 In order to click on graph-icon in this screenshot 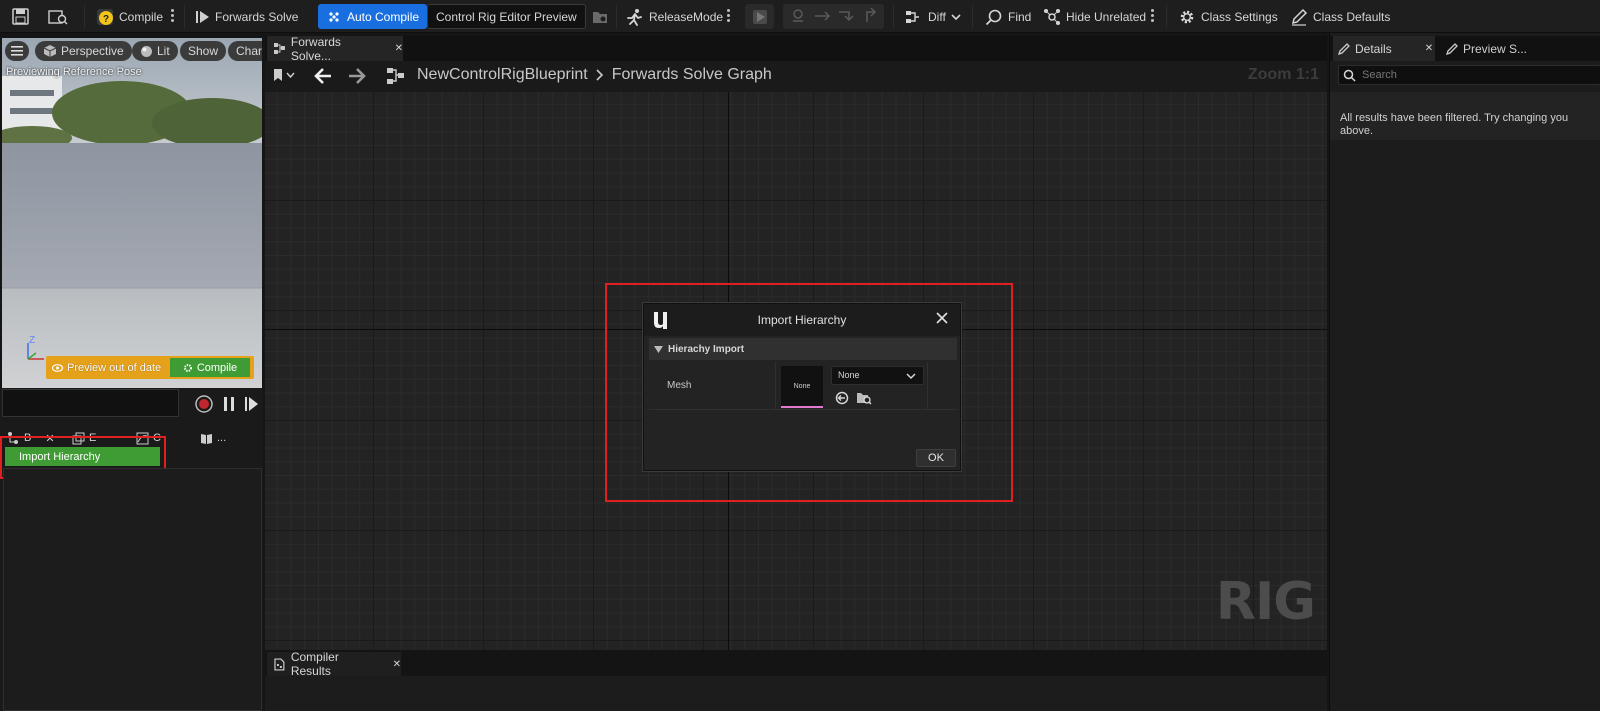, I will do `click(279, 48)`.